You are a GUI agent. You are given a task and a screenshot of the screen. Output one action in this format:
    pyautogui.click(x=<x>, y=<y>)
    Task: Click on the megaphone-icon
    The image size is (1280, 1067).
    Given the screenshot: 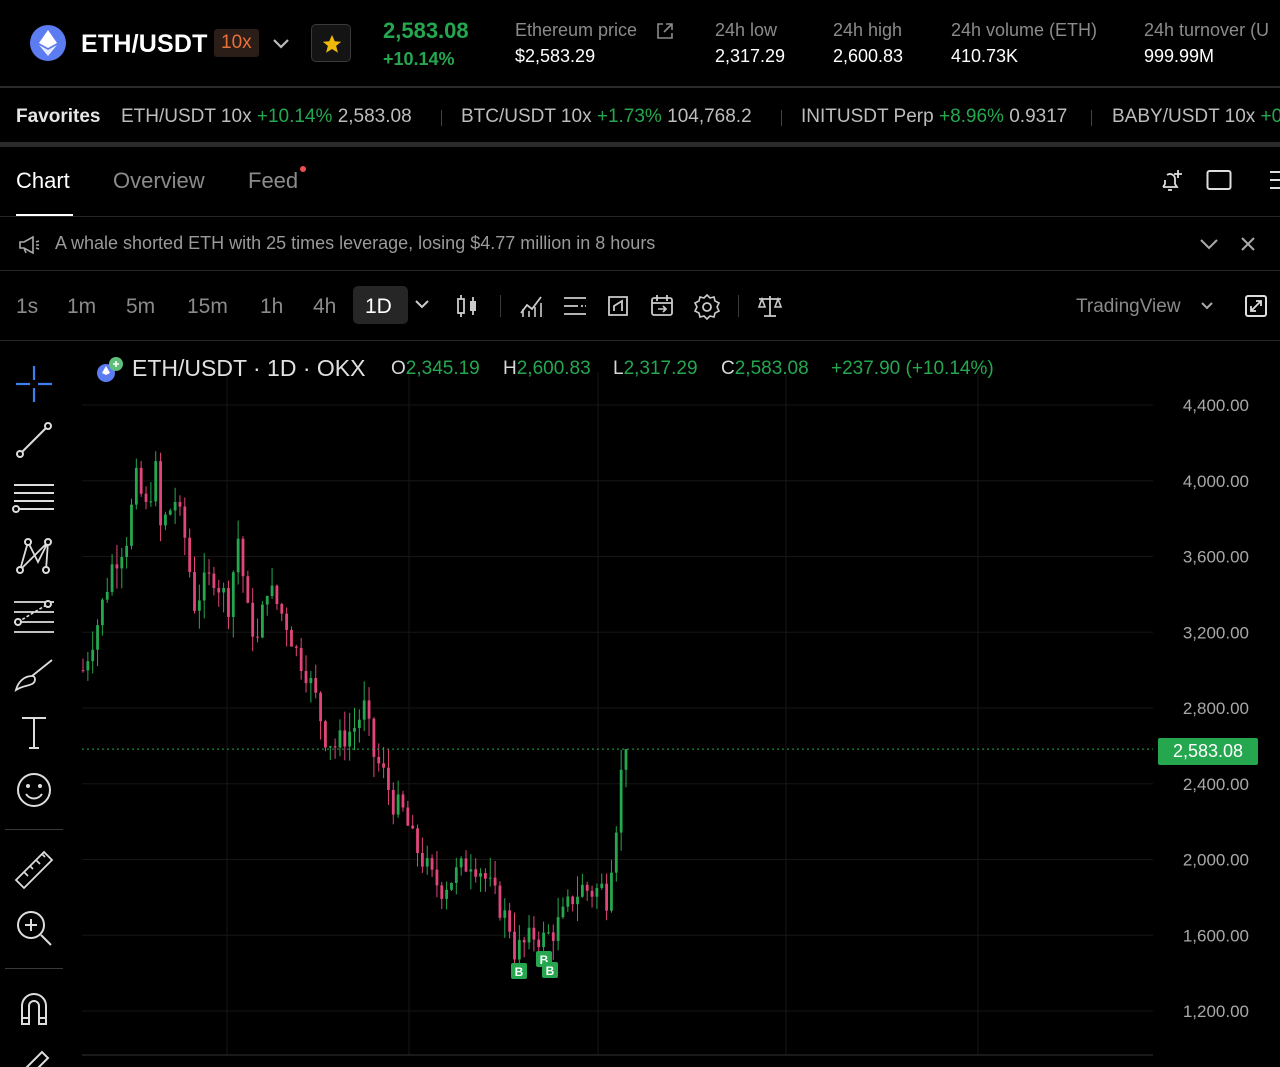 What is the action you would take?
    pyautogui.click(x=29, y=245)
    